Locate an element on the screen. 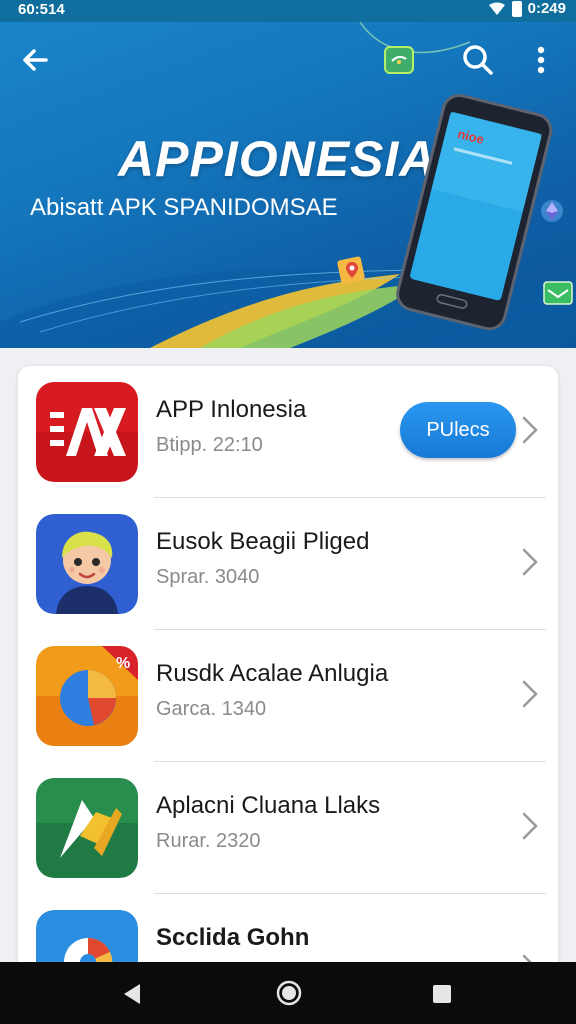  cast-icon is located at coordinates (399, 60).